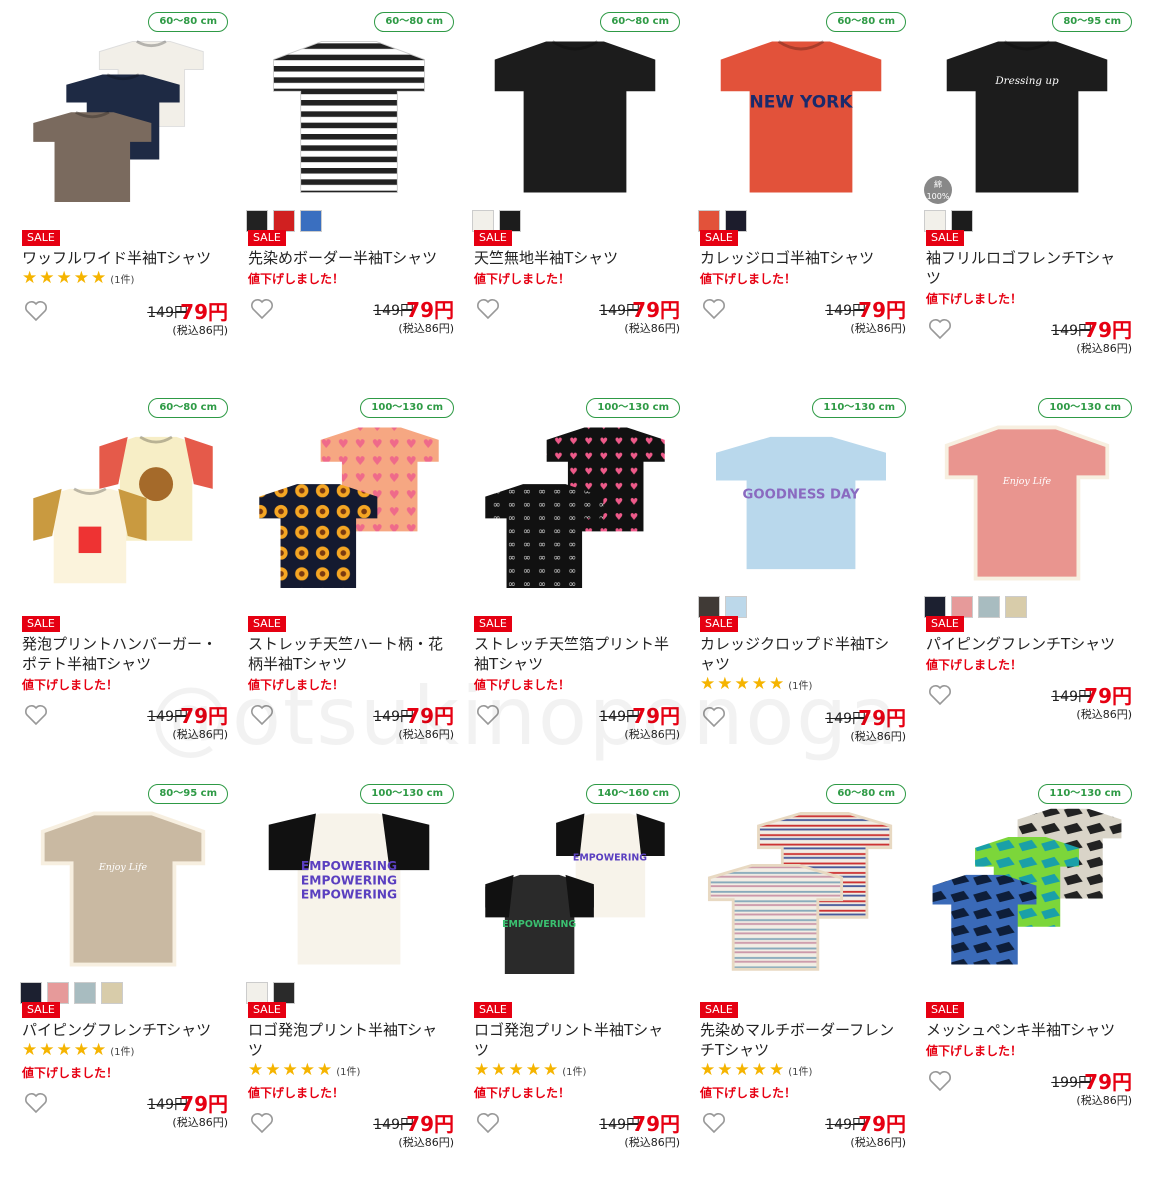 The width and height of the screenshot is (1160, 1200). Describe the element at coordinates (1027, 891) in the screenshot. I see `product-image: 110〜130 cm` at that location.